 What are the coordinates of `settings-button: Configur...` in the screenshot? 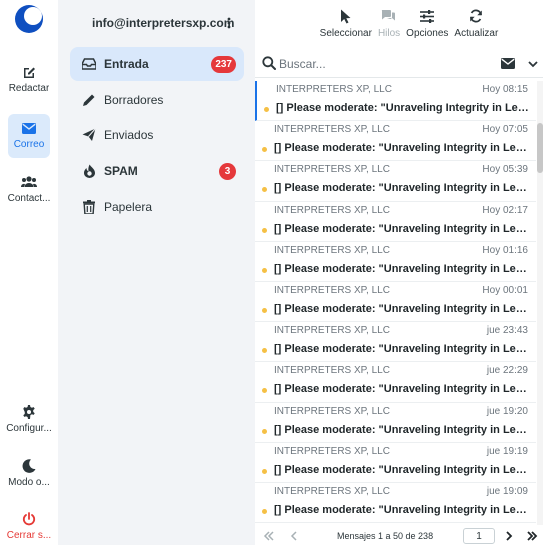 It's located at (29, 420).